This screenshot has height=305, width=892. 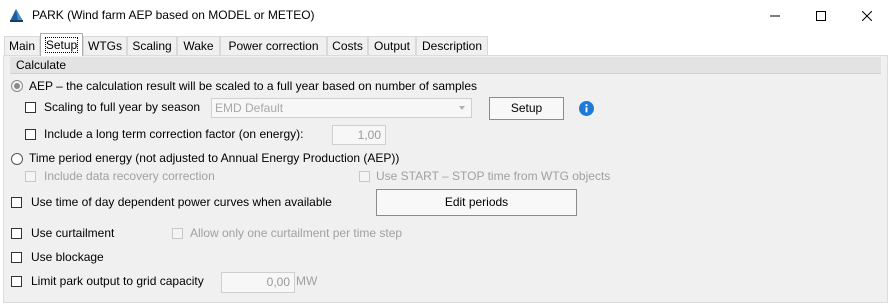 I want to click on data-recovery-checkbox, so click(x=30, y=176).